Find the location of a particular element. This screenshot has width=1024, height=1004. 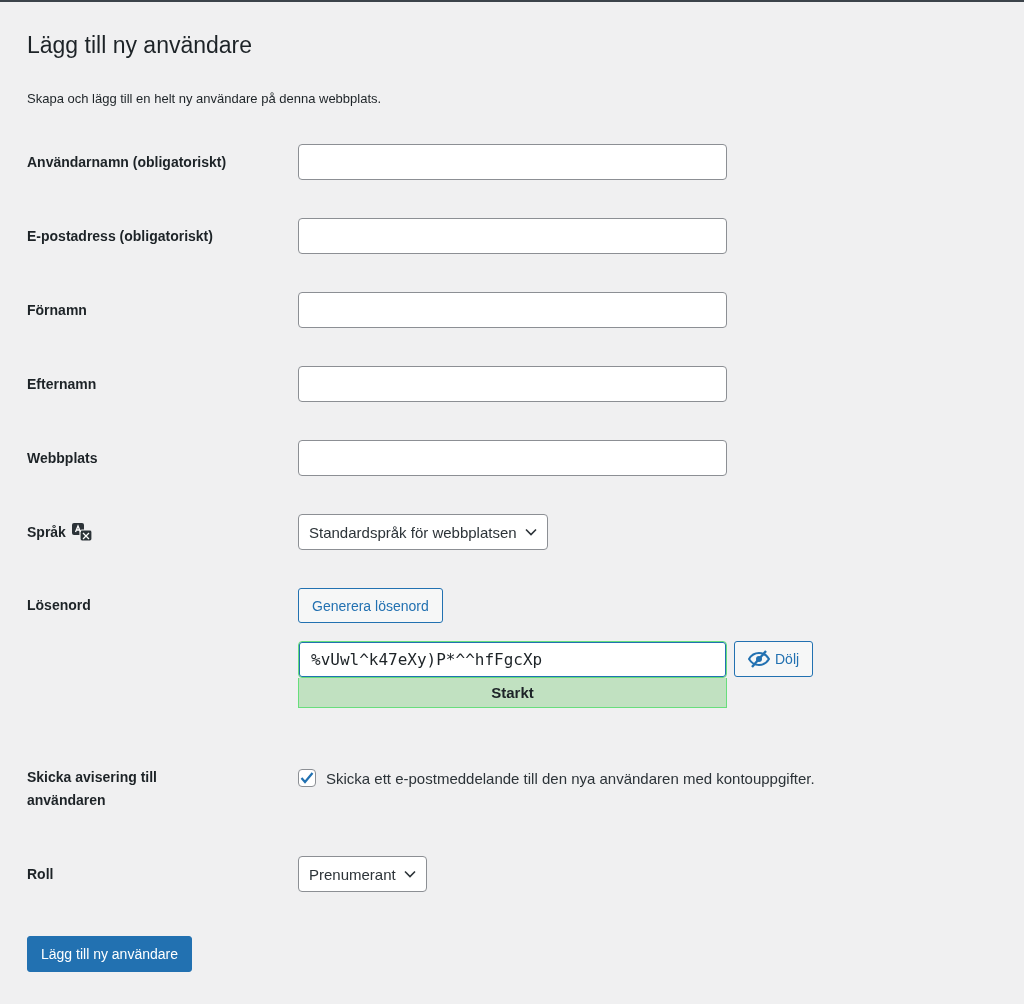

field-label: Användarnamn (obligatoriskt) is located at coordinates (127, 162).